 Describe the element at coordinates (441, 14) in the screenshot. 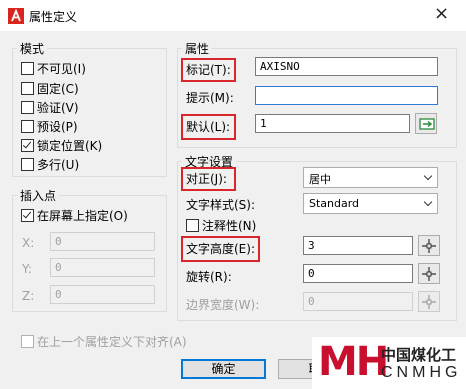

I see `close-icon: ×` at that location.